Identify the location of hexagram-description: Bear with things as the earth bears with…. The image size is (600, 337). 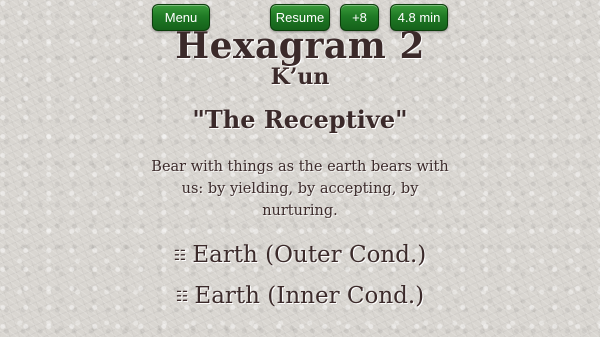
(300, 189).